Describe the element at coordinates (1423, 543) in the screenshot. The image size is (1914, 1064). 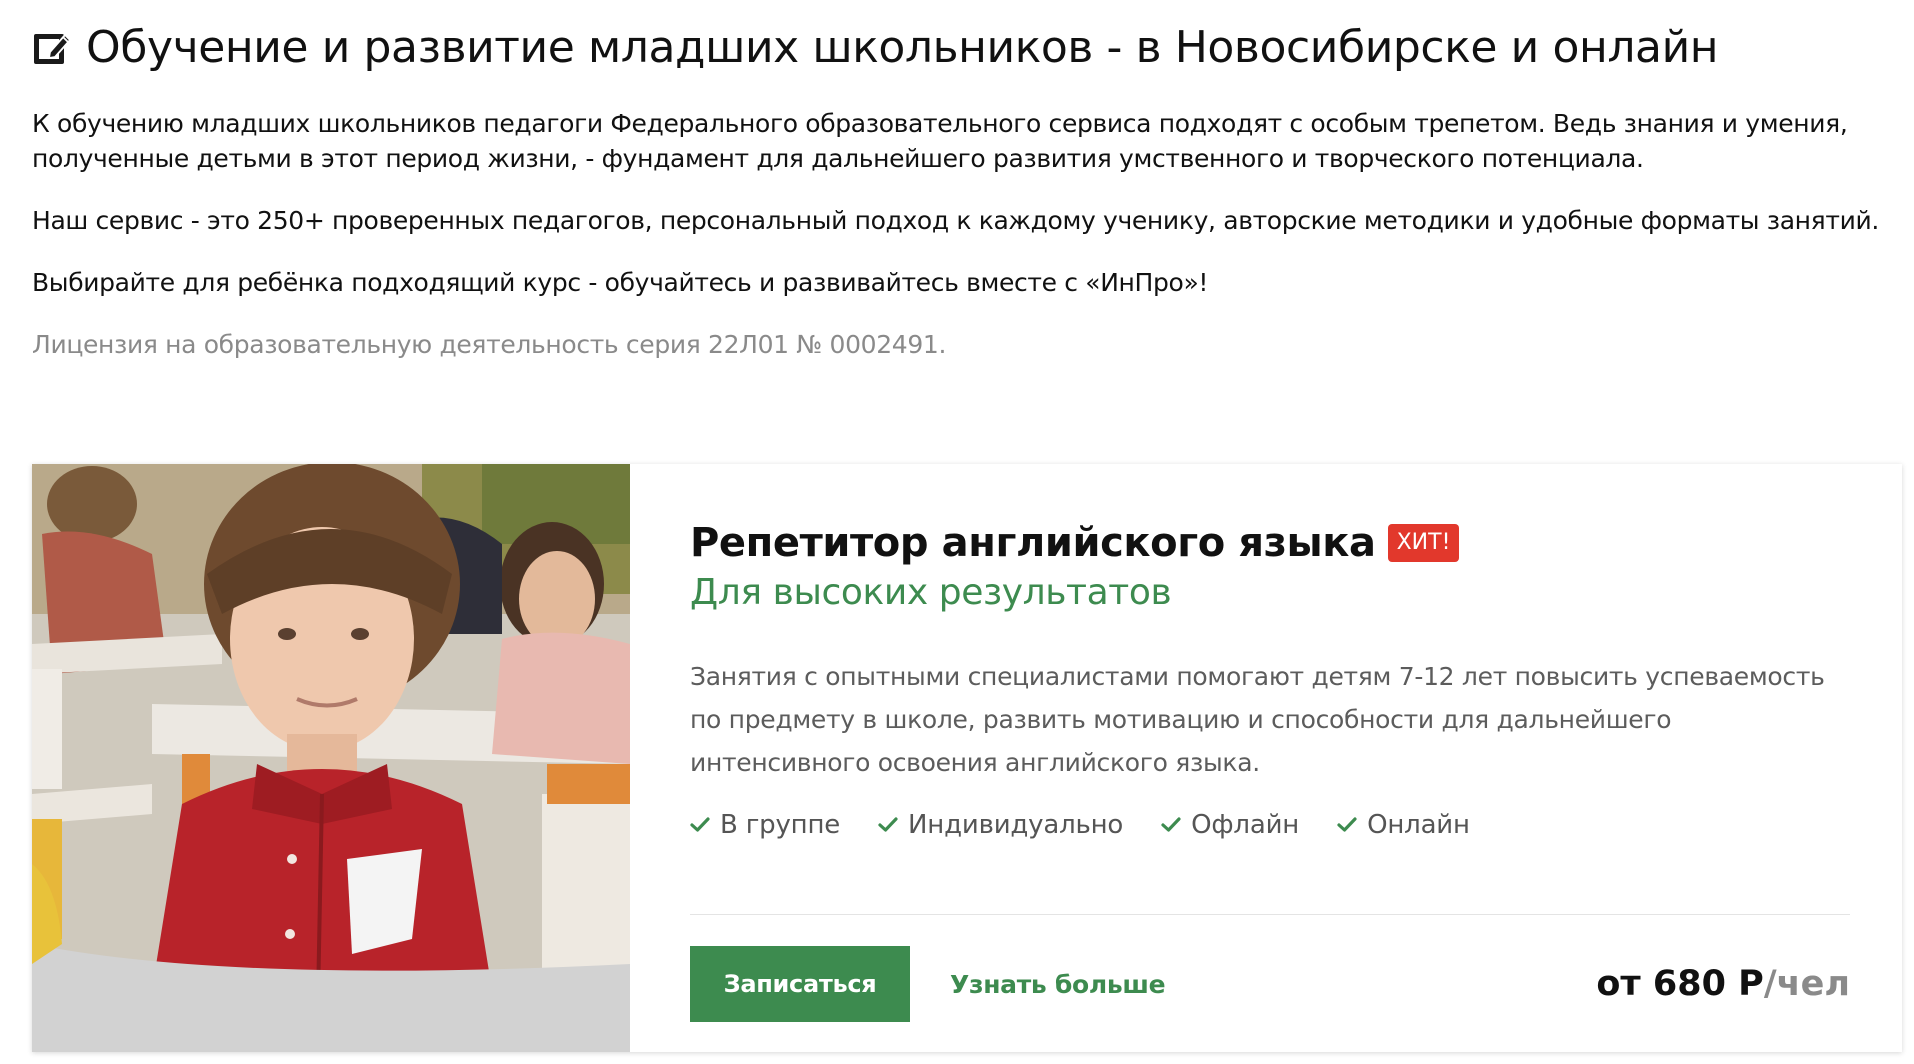
I see `hit-badge: ХИТ!` at that location.